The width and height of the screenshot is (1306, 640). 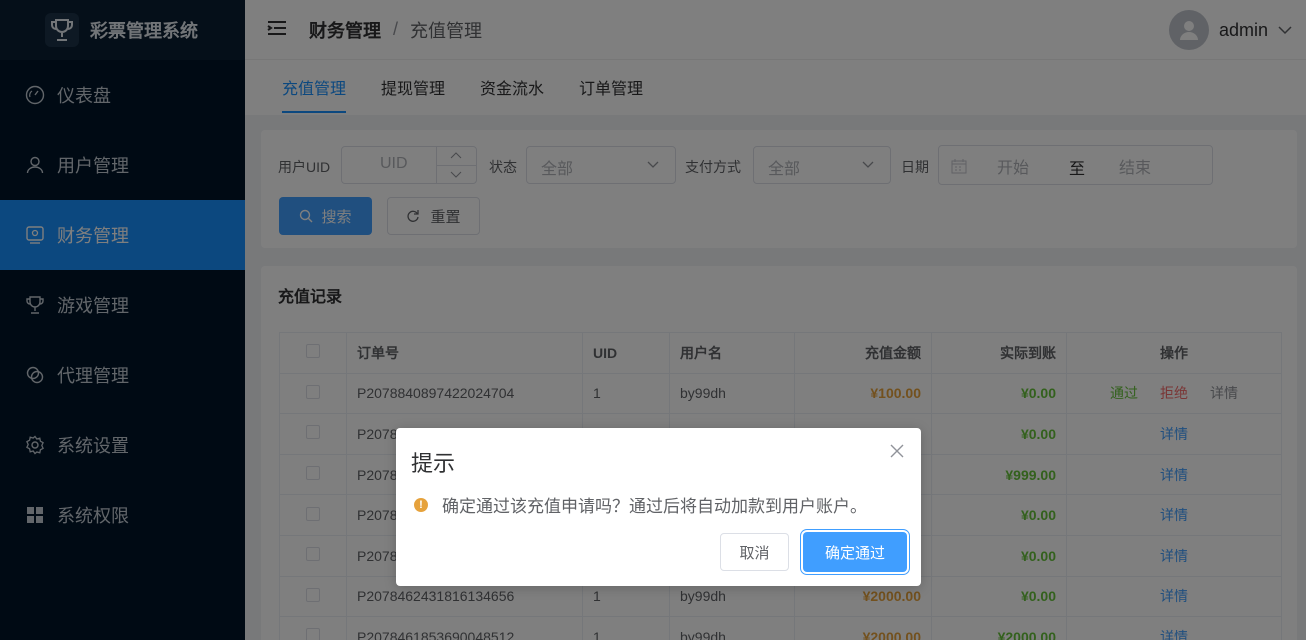 I want to click on warning-icon: !, so click(x=421, y=504).